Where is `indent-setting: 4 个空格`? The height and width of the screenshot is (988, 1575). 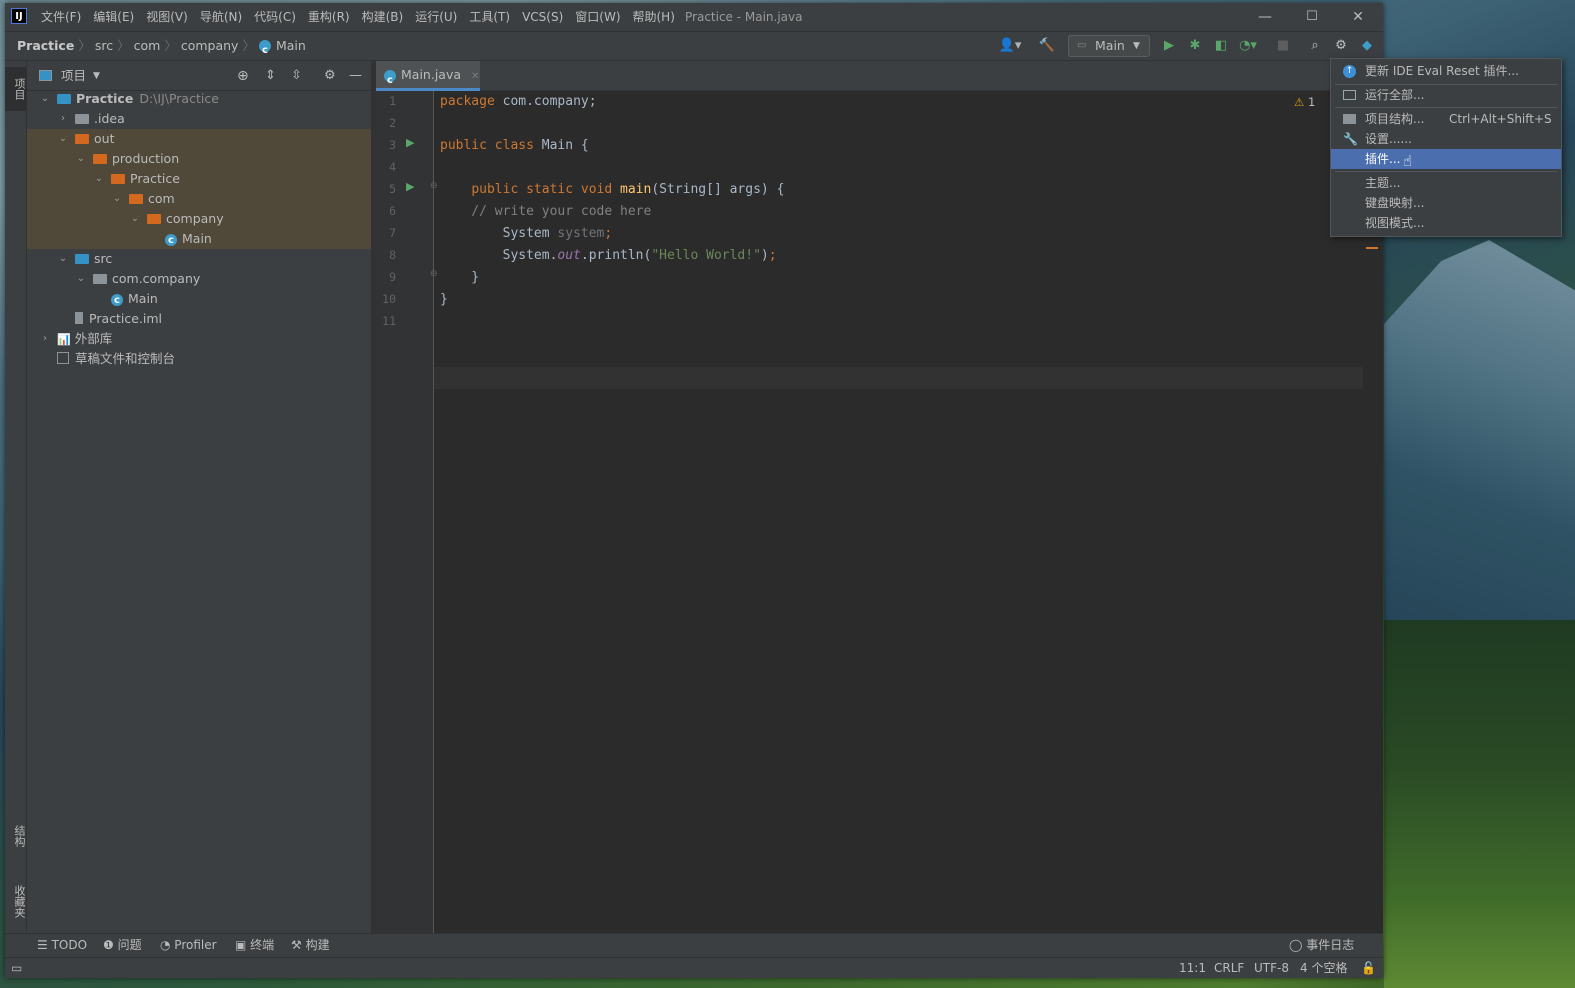
indent-setting: 4 个空格 is located at coordinates (1323, 968).